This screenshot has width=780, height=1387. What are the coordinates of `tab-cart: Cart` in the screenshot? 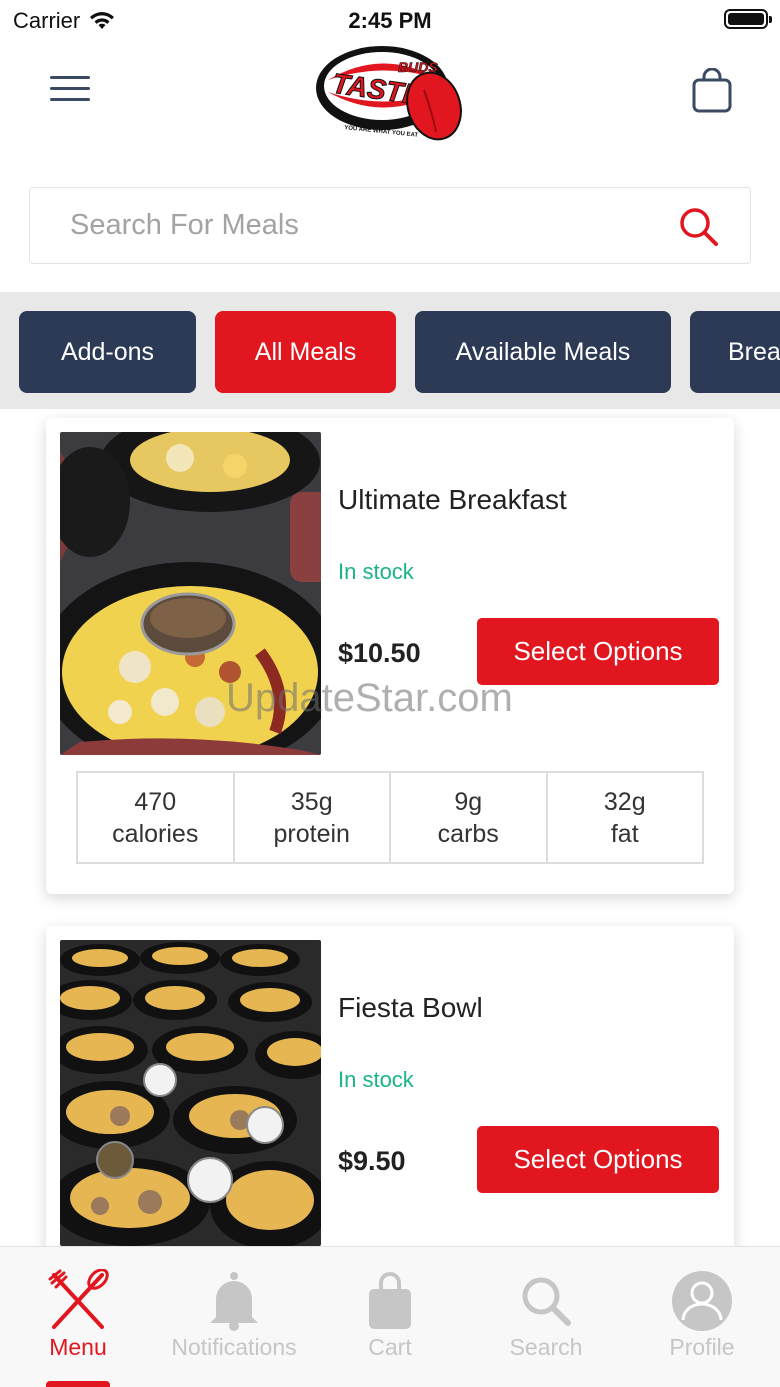 It's located at (390, 1317).